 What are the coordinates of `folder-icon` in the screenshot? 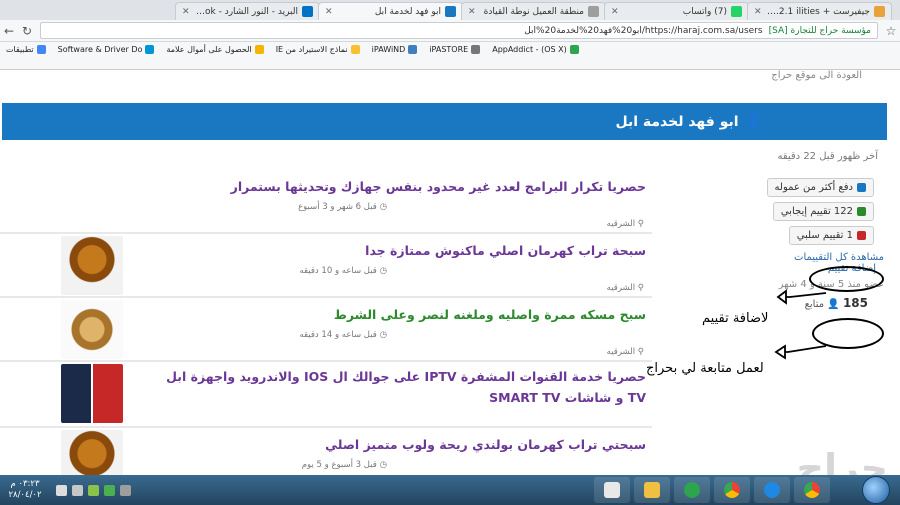 It's located at (652, 490).